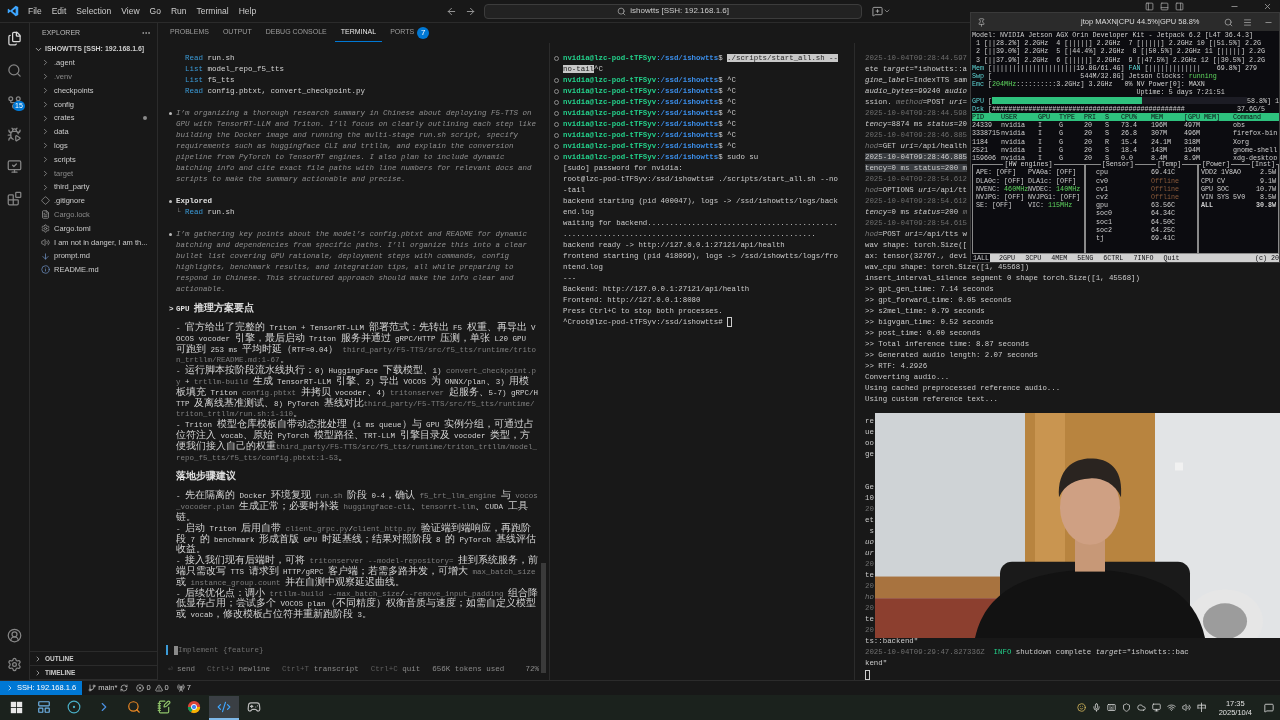 Image resolution: width=1280 pixels, height=720 pixels. Describe the element at coordinates (13, 11) in the screenshot. I see `logo-icon` at that location.